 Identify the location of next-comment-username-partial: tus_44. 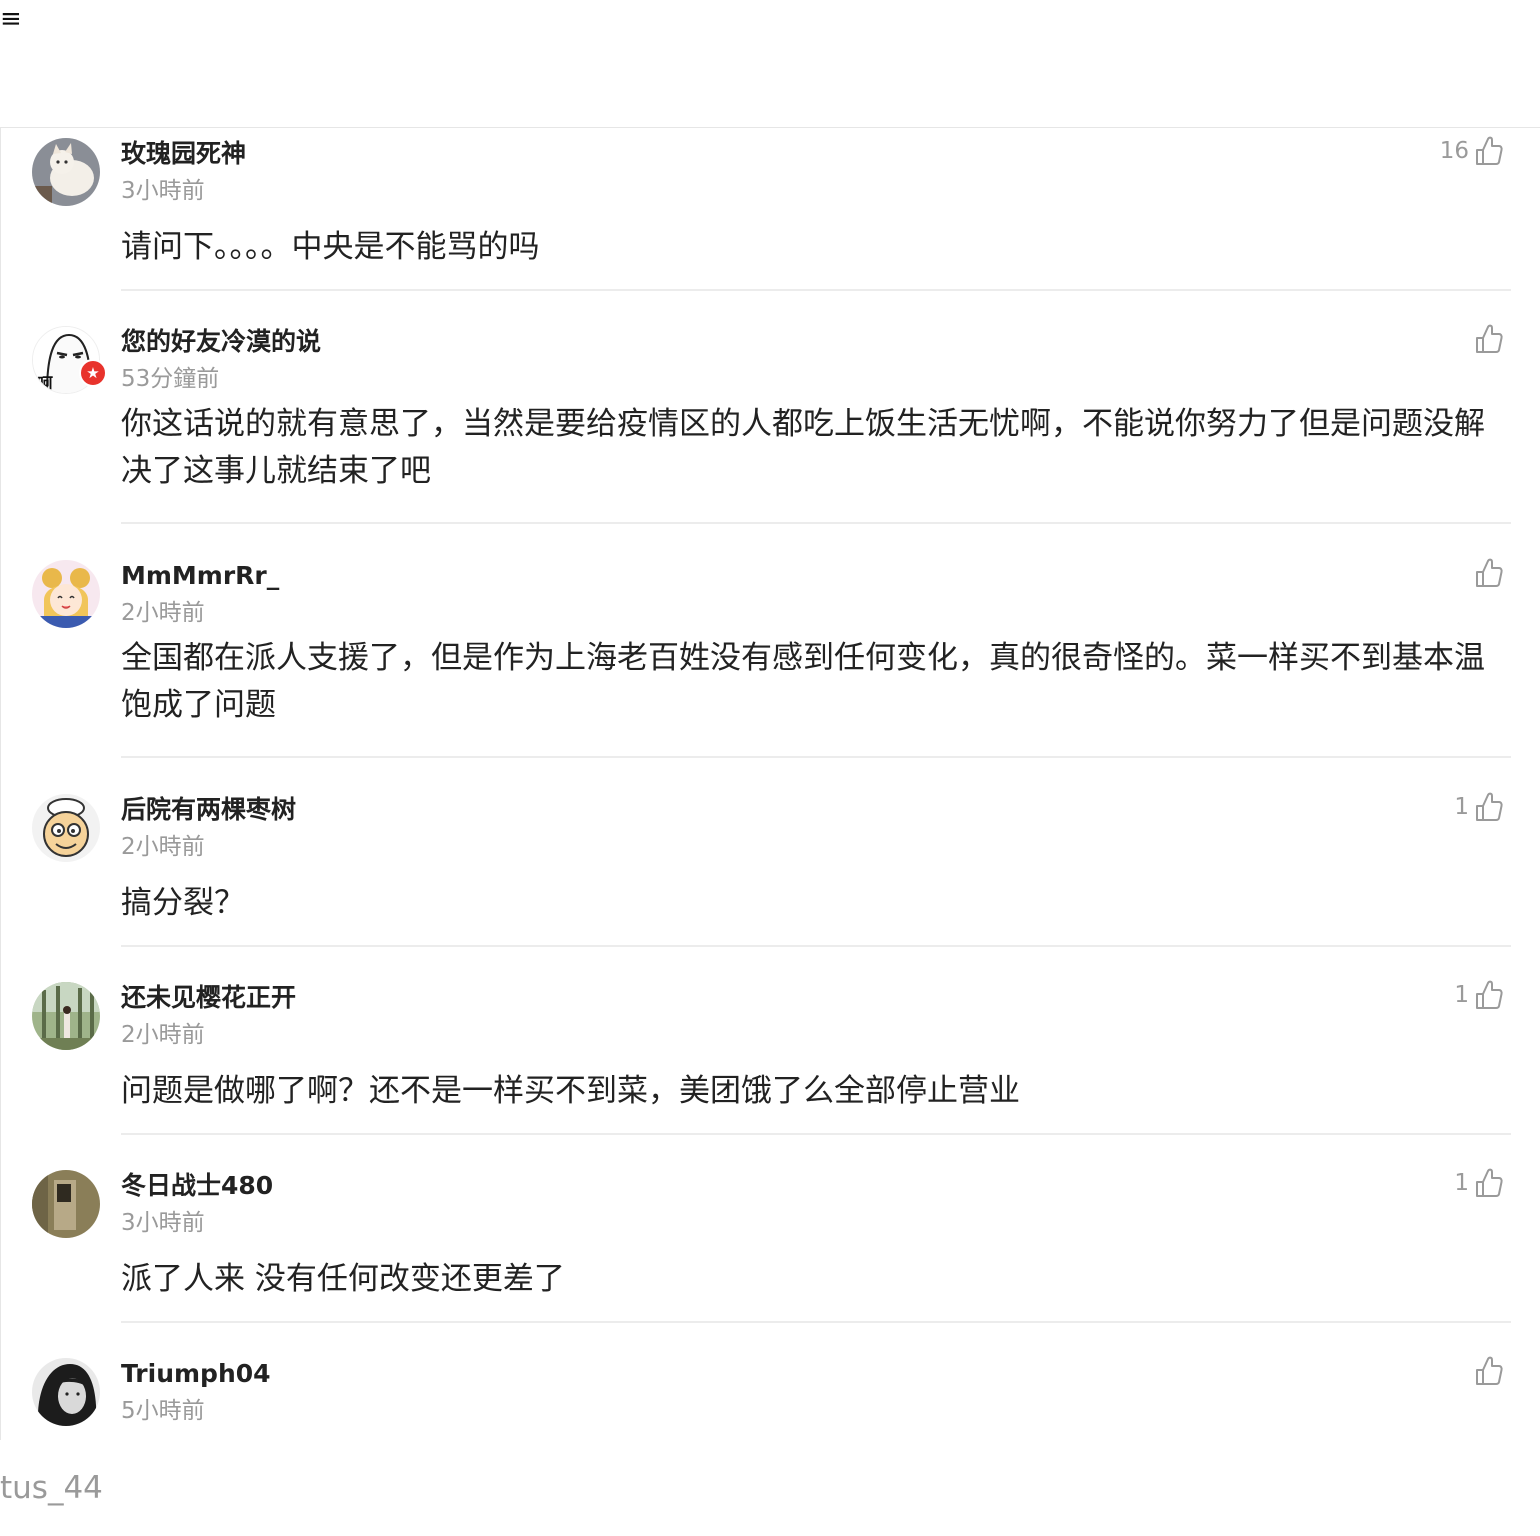
(51, 1488).